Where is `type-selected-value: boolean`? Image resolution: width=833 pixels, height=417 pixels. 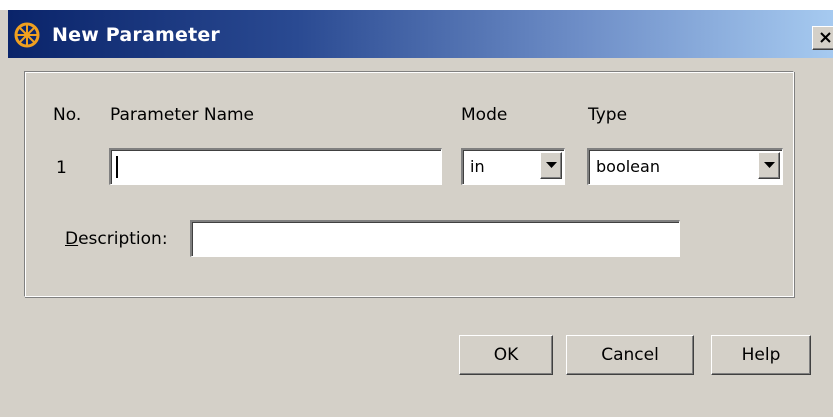
type-selected-value: boolean is located at coordinates (628, 166).